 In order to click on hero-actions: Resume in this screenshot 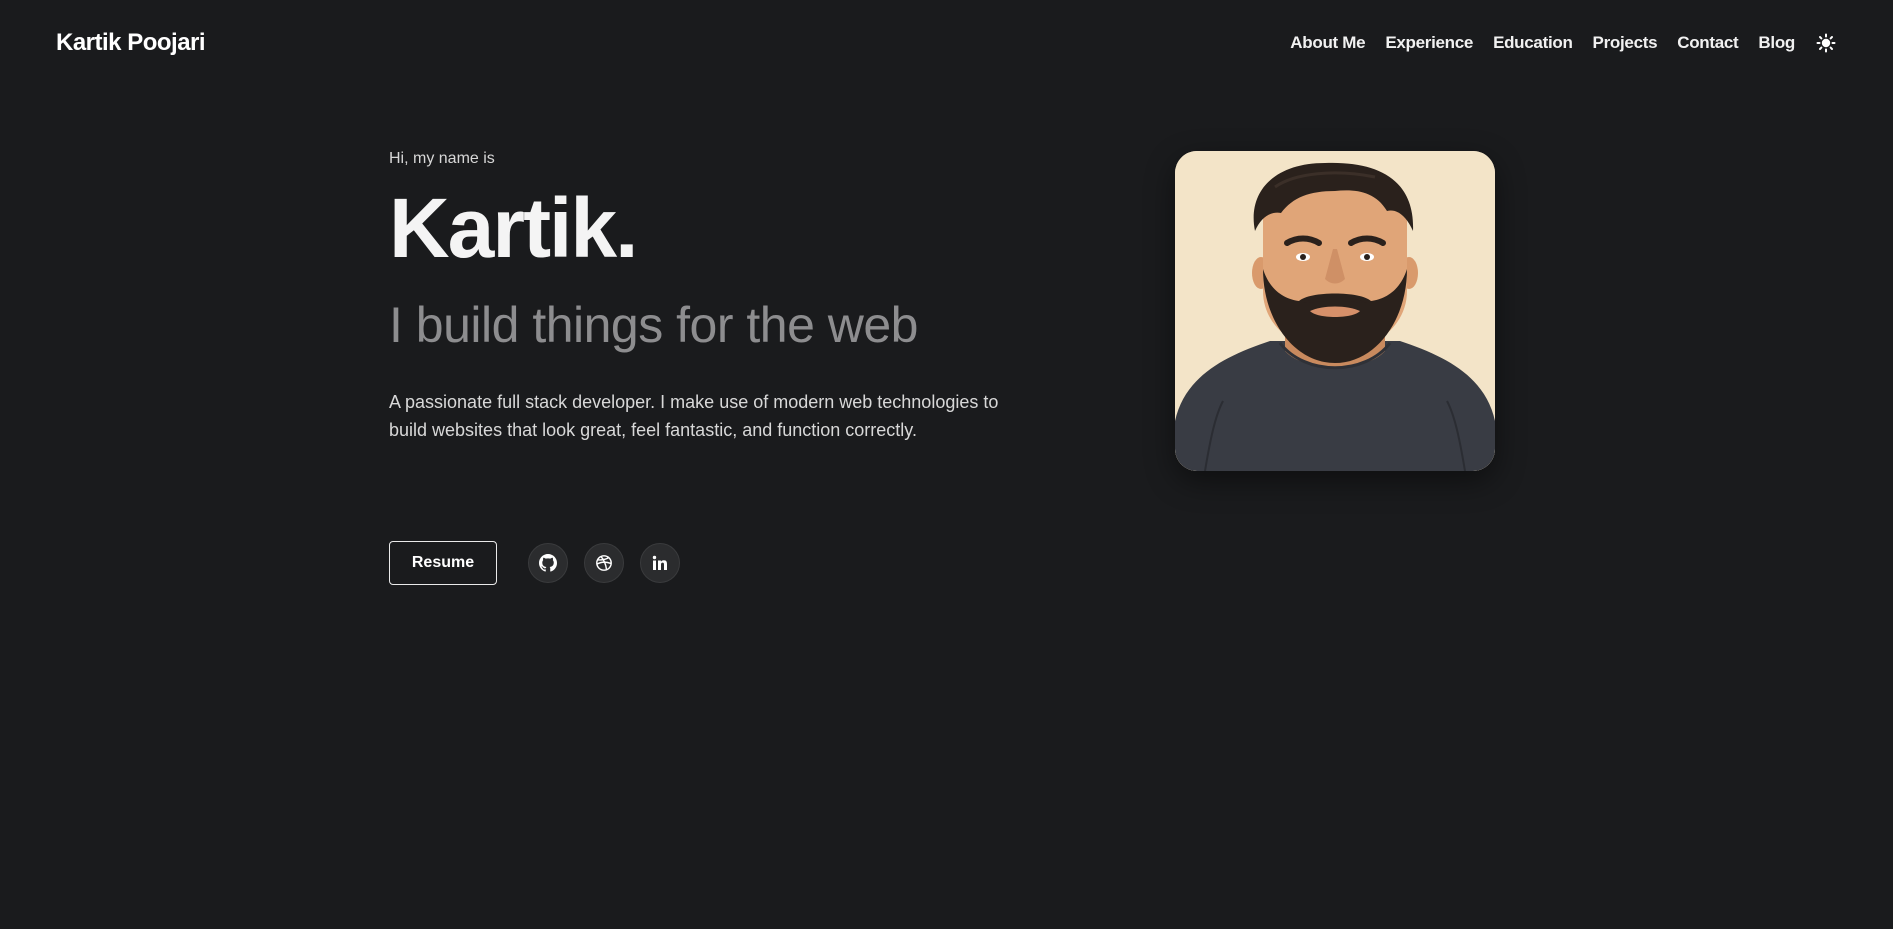, I will do `click(534, 563)`.